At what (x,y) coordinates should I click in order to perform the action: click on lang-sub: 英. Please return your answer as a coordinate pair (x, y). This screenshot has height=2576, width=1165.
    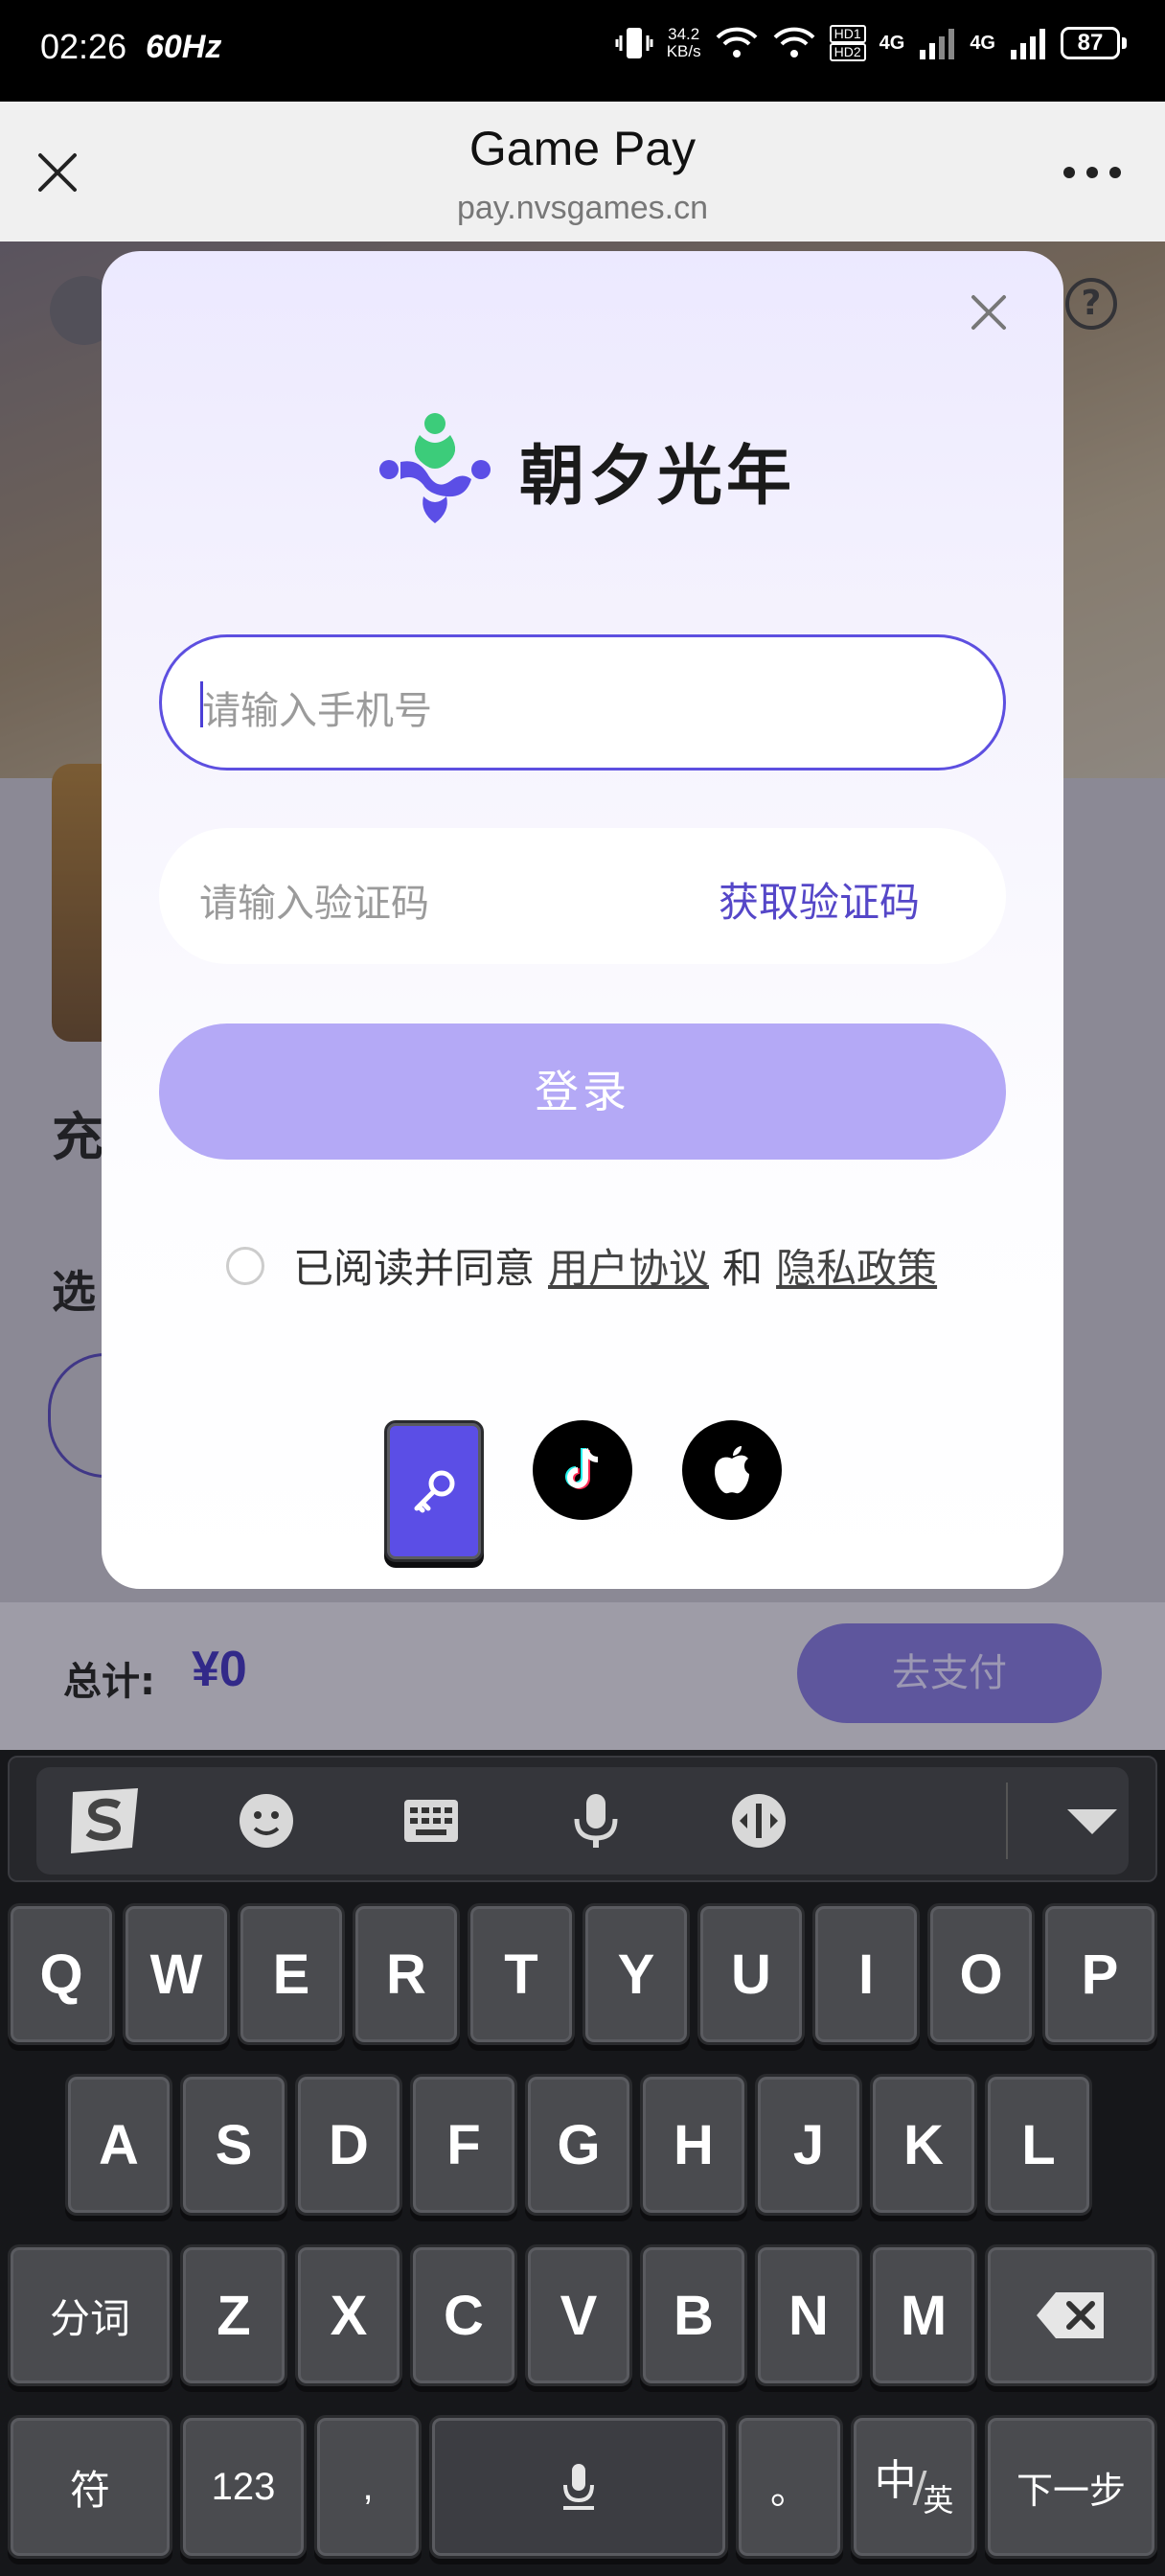
    Looking at the image, I should click on (938, 2500).